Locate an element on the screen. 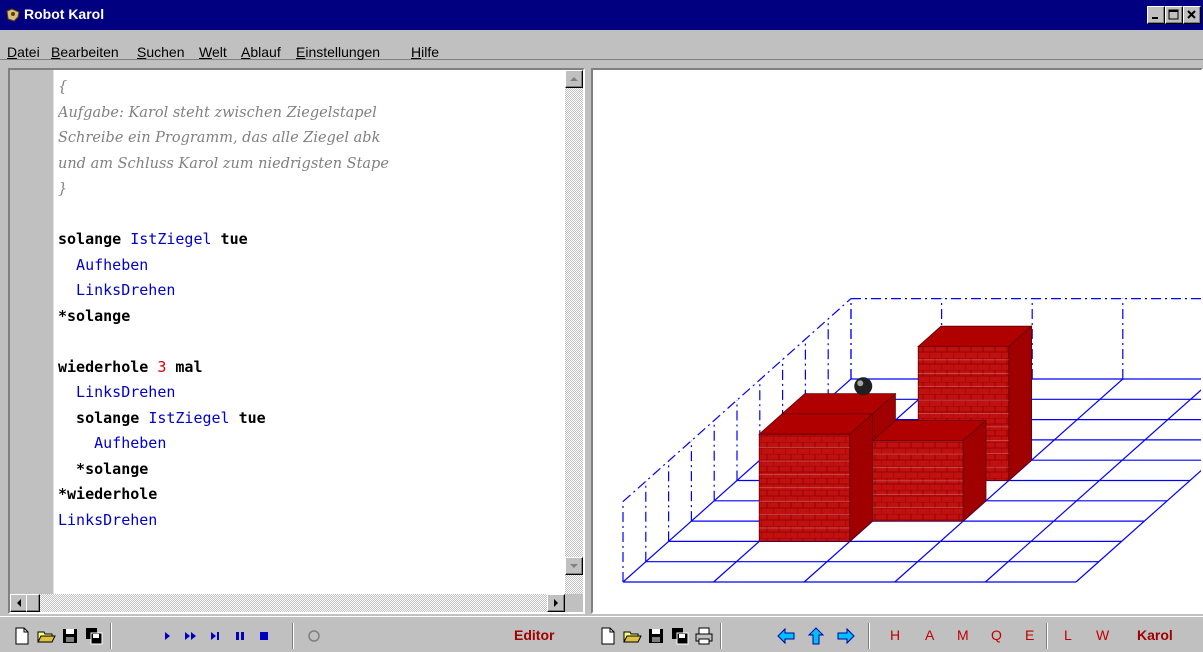 The image size is (1203, 652). world-label: Karol is located at coordinates (1155, 635).